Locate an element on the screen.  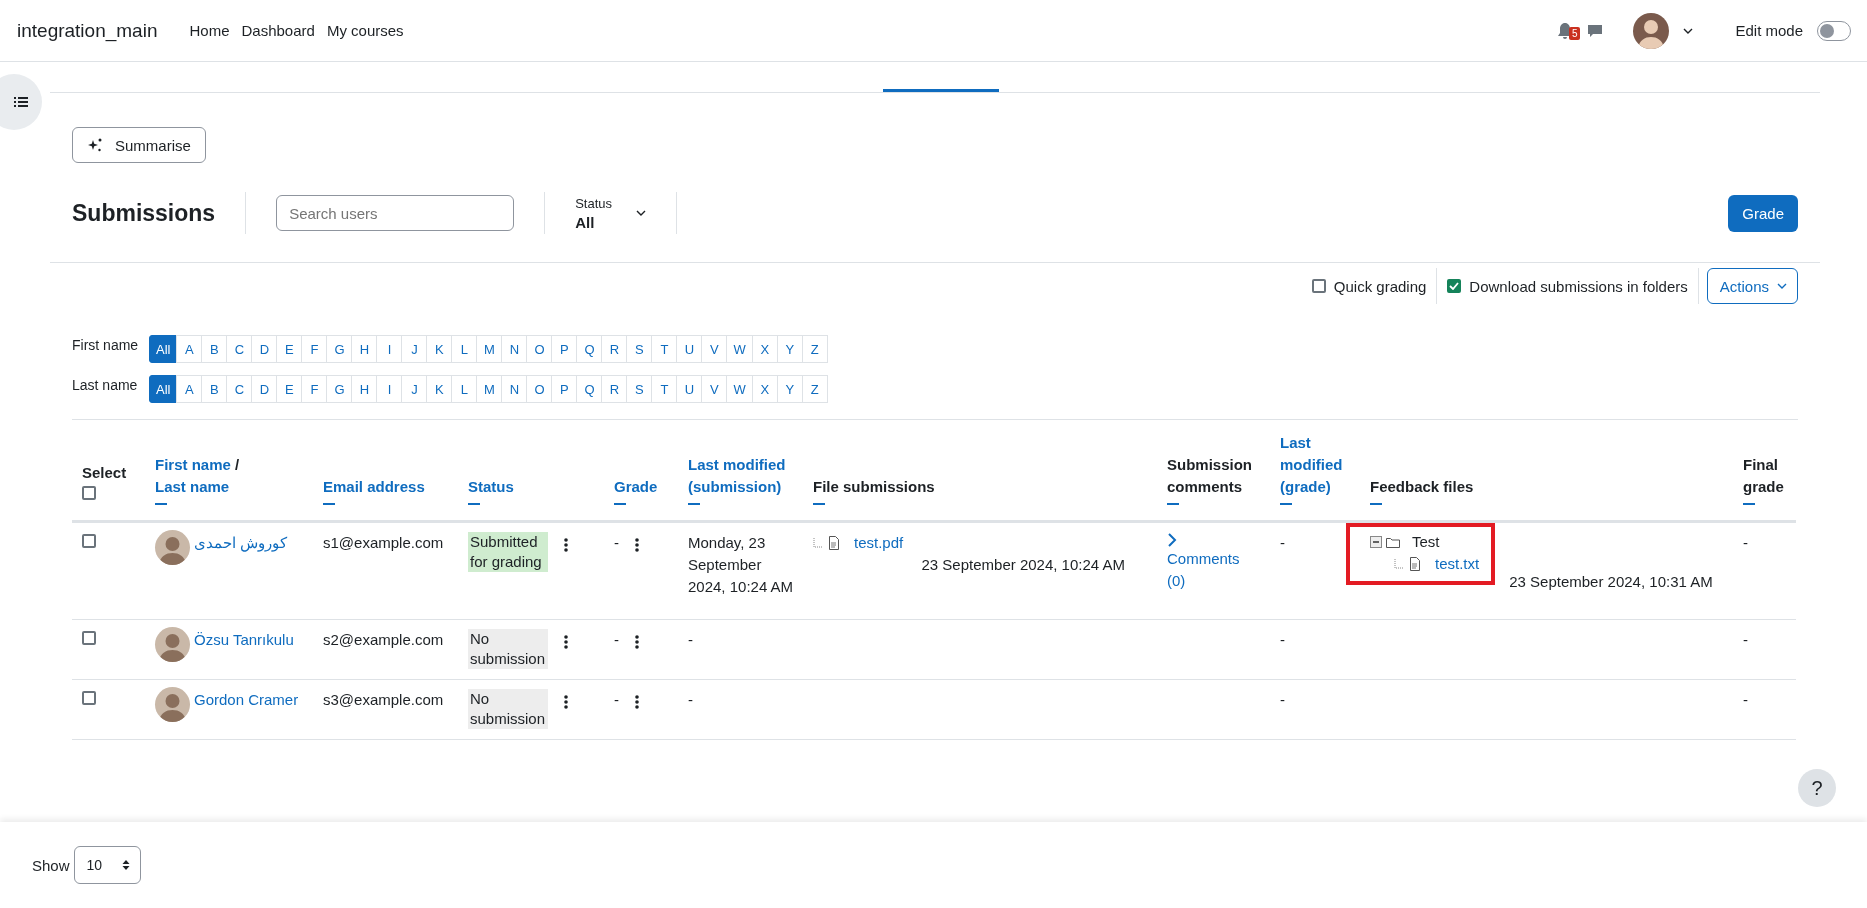
file-link: test.pdf is located at coordinates (879, 543).